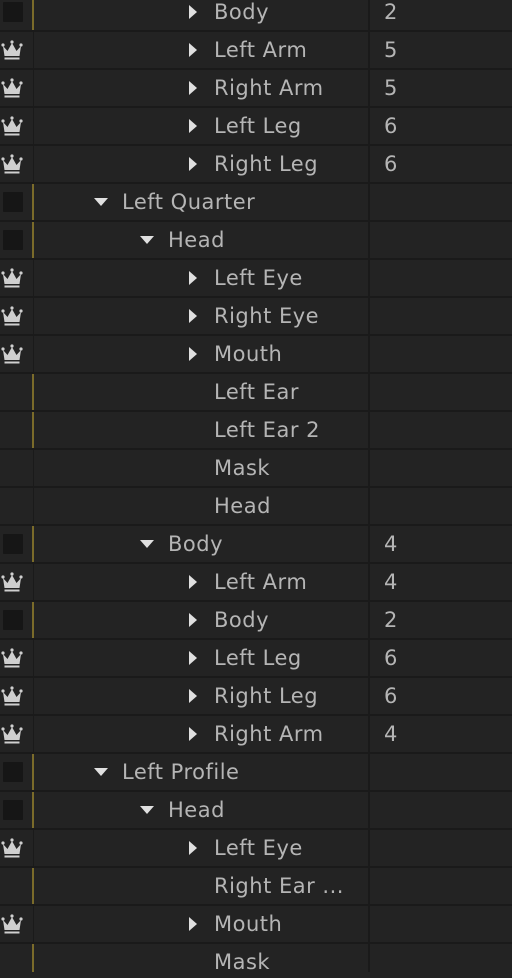 The width and height of the screenshot is (512, 978). Describe the element at coordinates (256, 659) in the screenshot. I see `layer-row: Left Leg 6` at that location.